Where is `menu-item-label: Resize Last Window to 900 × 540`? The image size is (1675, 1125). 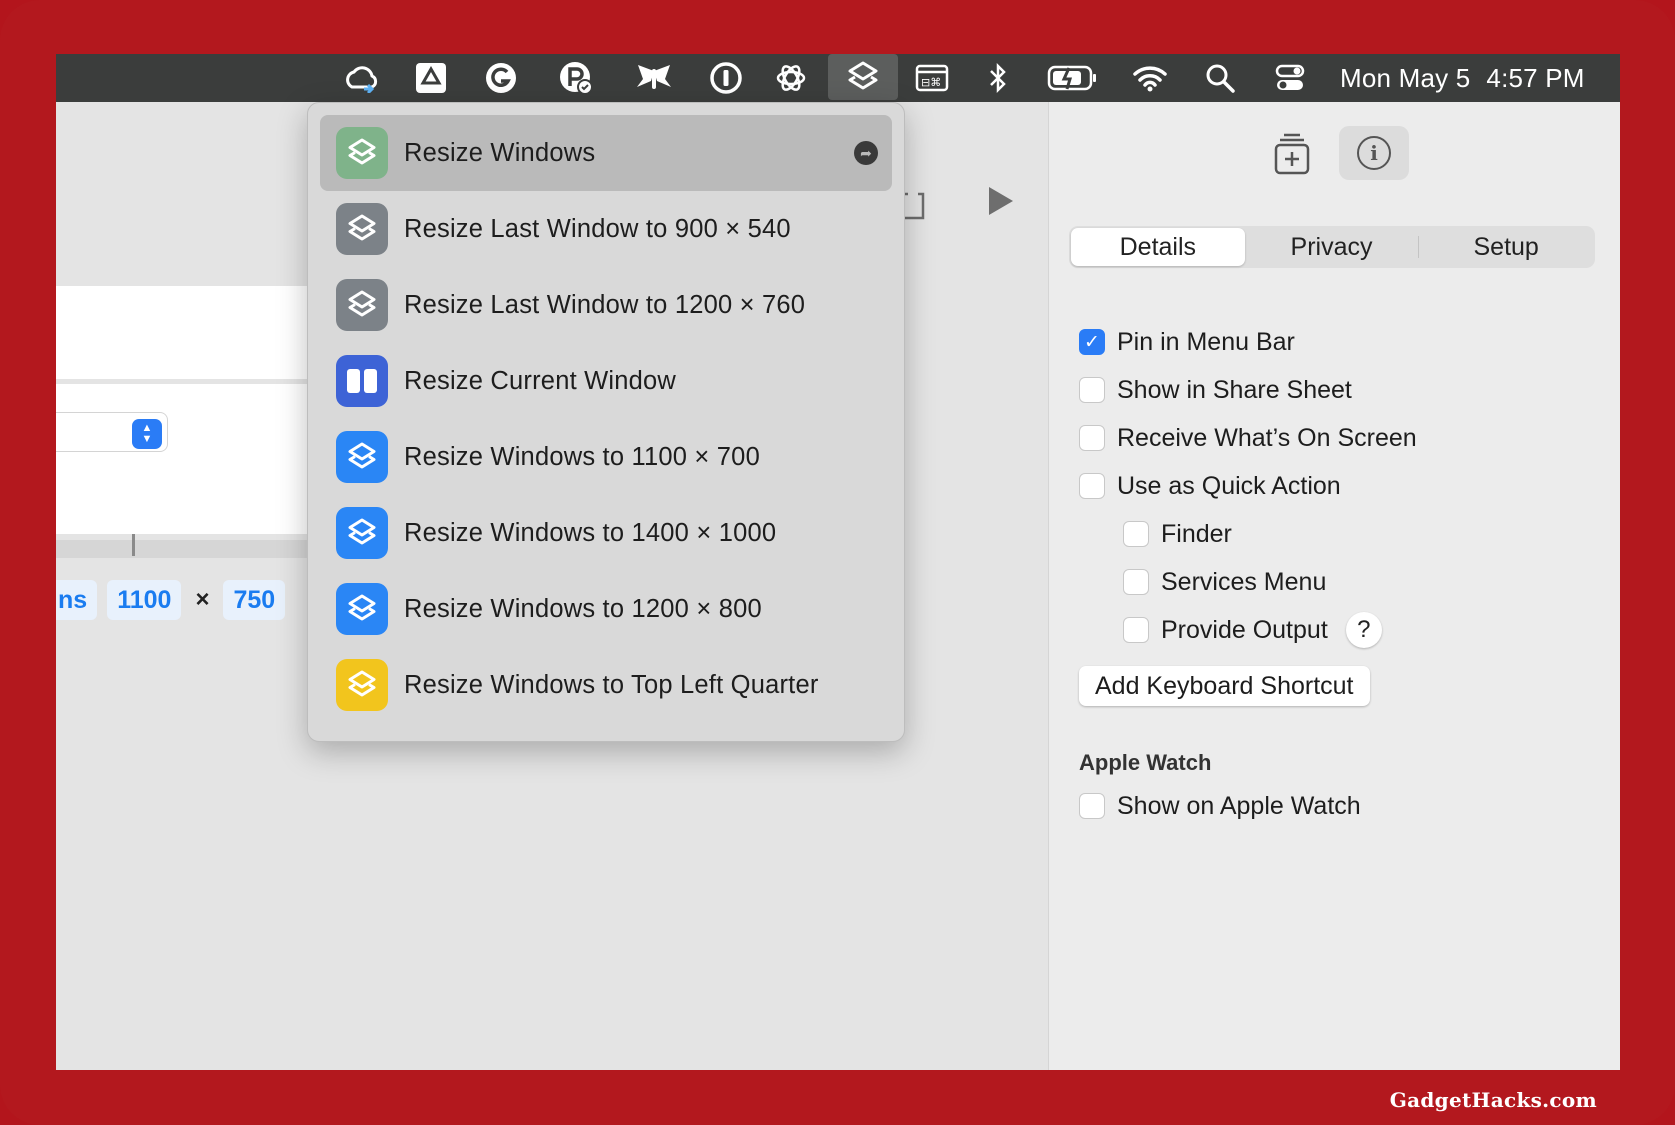
menu-item-label: Resize Last Window to 900 × 540 is located at coordinates (597, 228).